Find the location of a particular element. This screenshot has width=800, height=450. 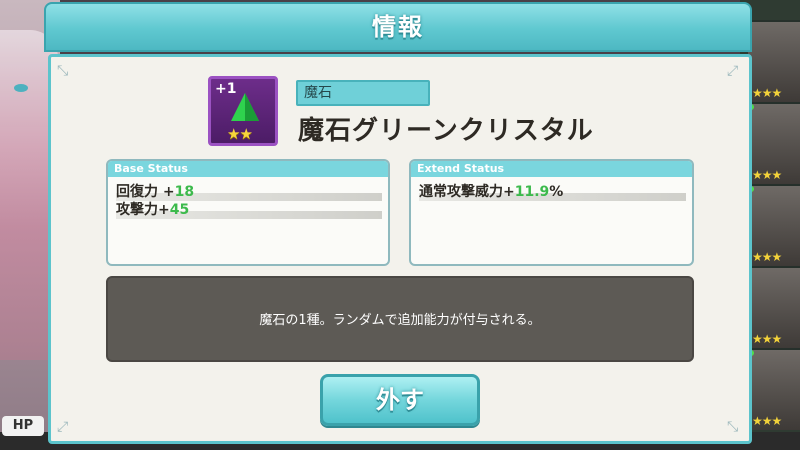

stat-value: 11.9 is located at coordinates (532, 192).